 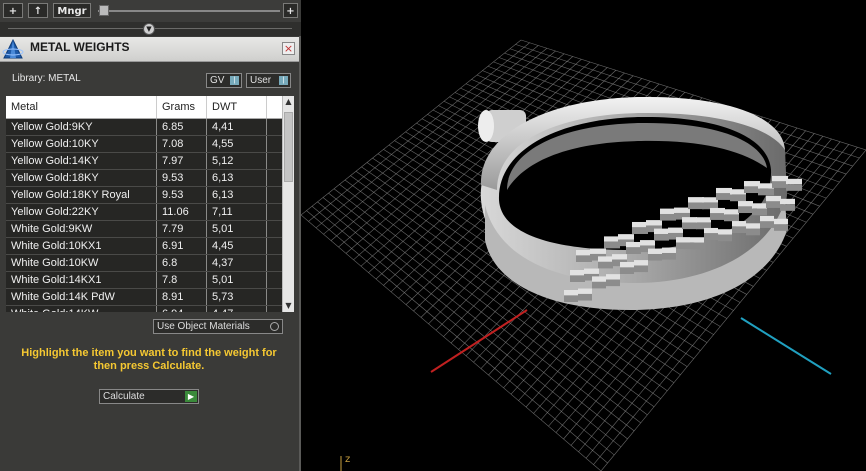 What do you see at coordinates (786, 346) in the screenshot?
I see `y-axis-line` at bounding box center [786, 346].